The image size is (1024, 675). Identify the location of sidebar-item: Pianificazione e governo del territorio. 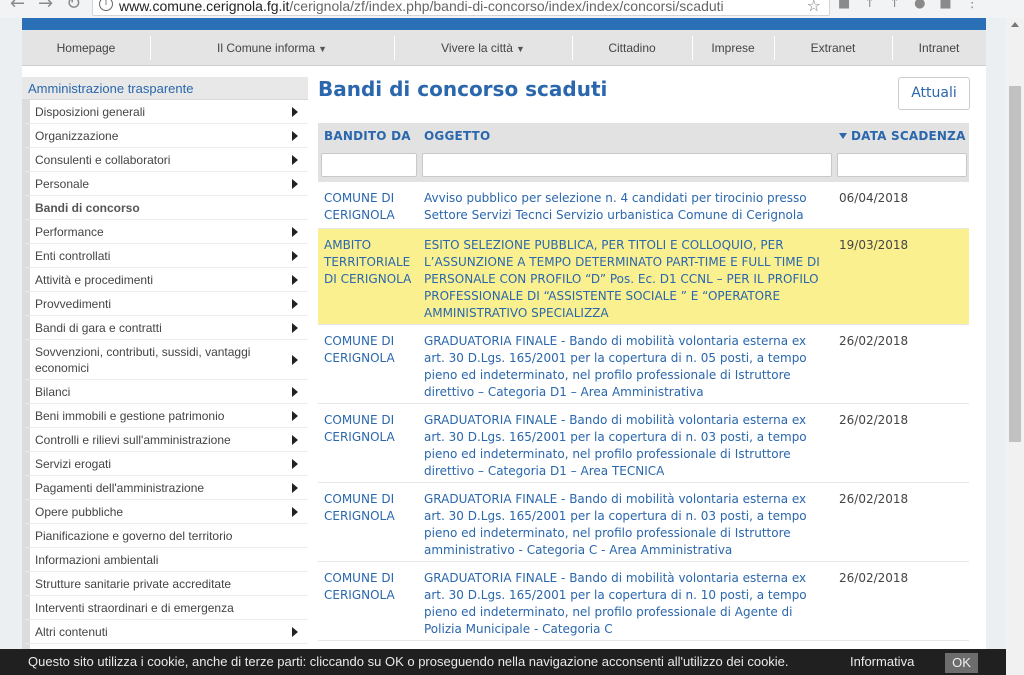
(165, 536).